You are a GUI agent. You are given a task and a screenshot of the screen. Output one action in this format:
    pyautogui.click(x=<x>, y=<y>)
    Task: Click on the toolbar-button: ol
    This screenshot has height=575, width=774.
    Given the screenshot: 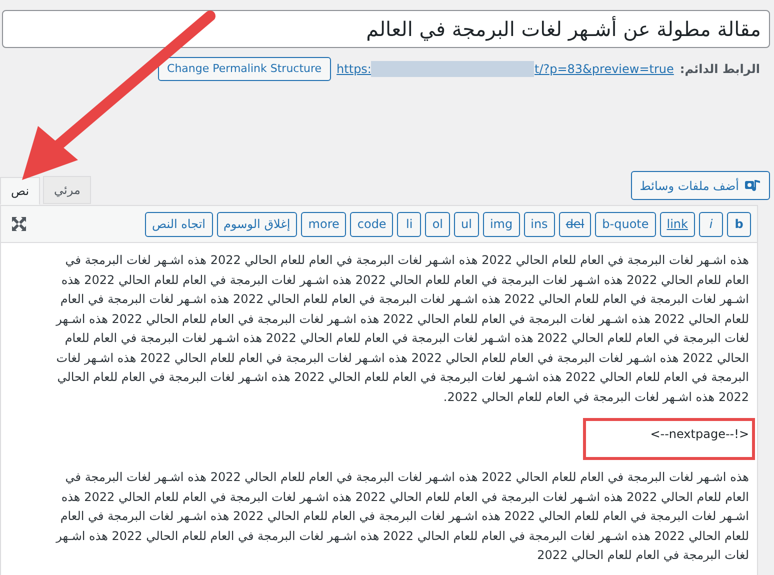 What is the action you would take?
    pyautogui.click(x=437, y=224)
    